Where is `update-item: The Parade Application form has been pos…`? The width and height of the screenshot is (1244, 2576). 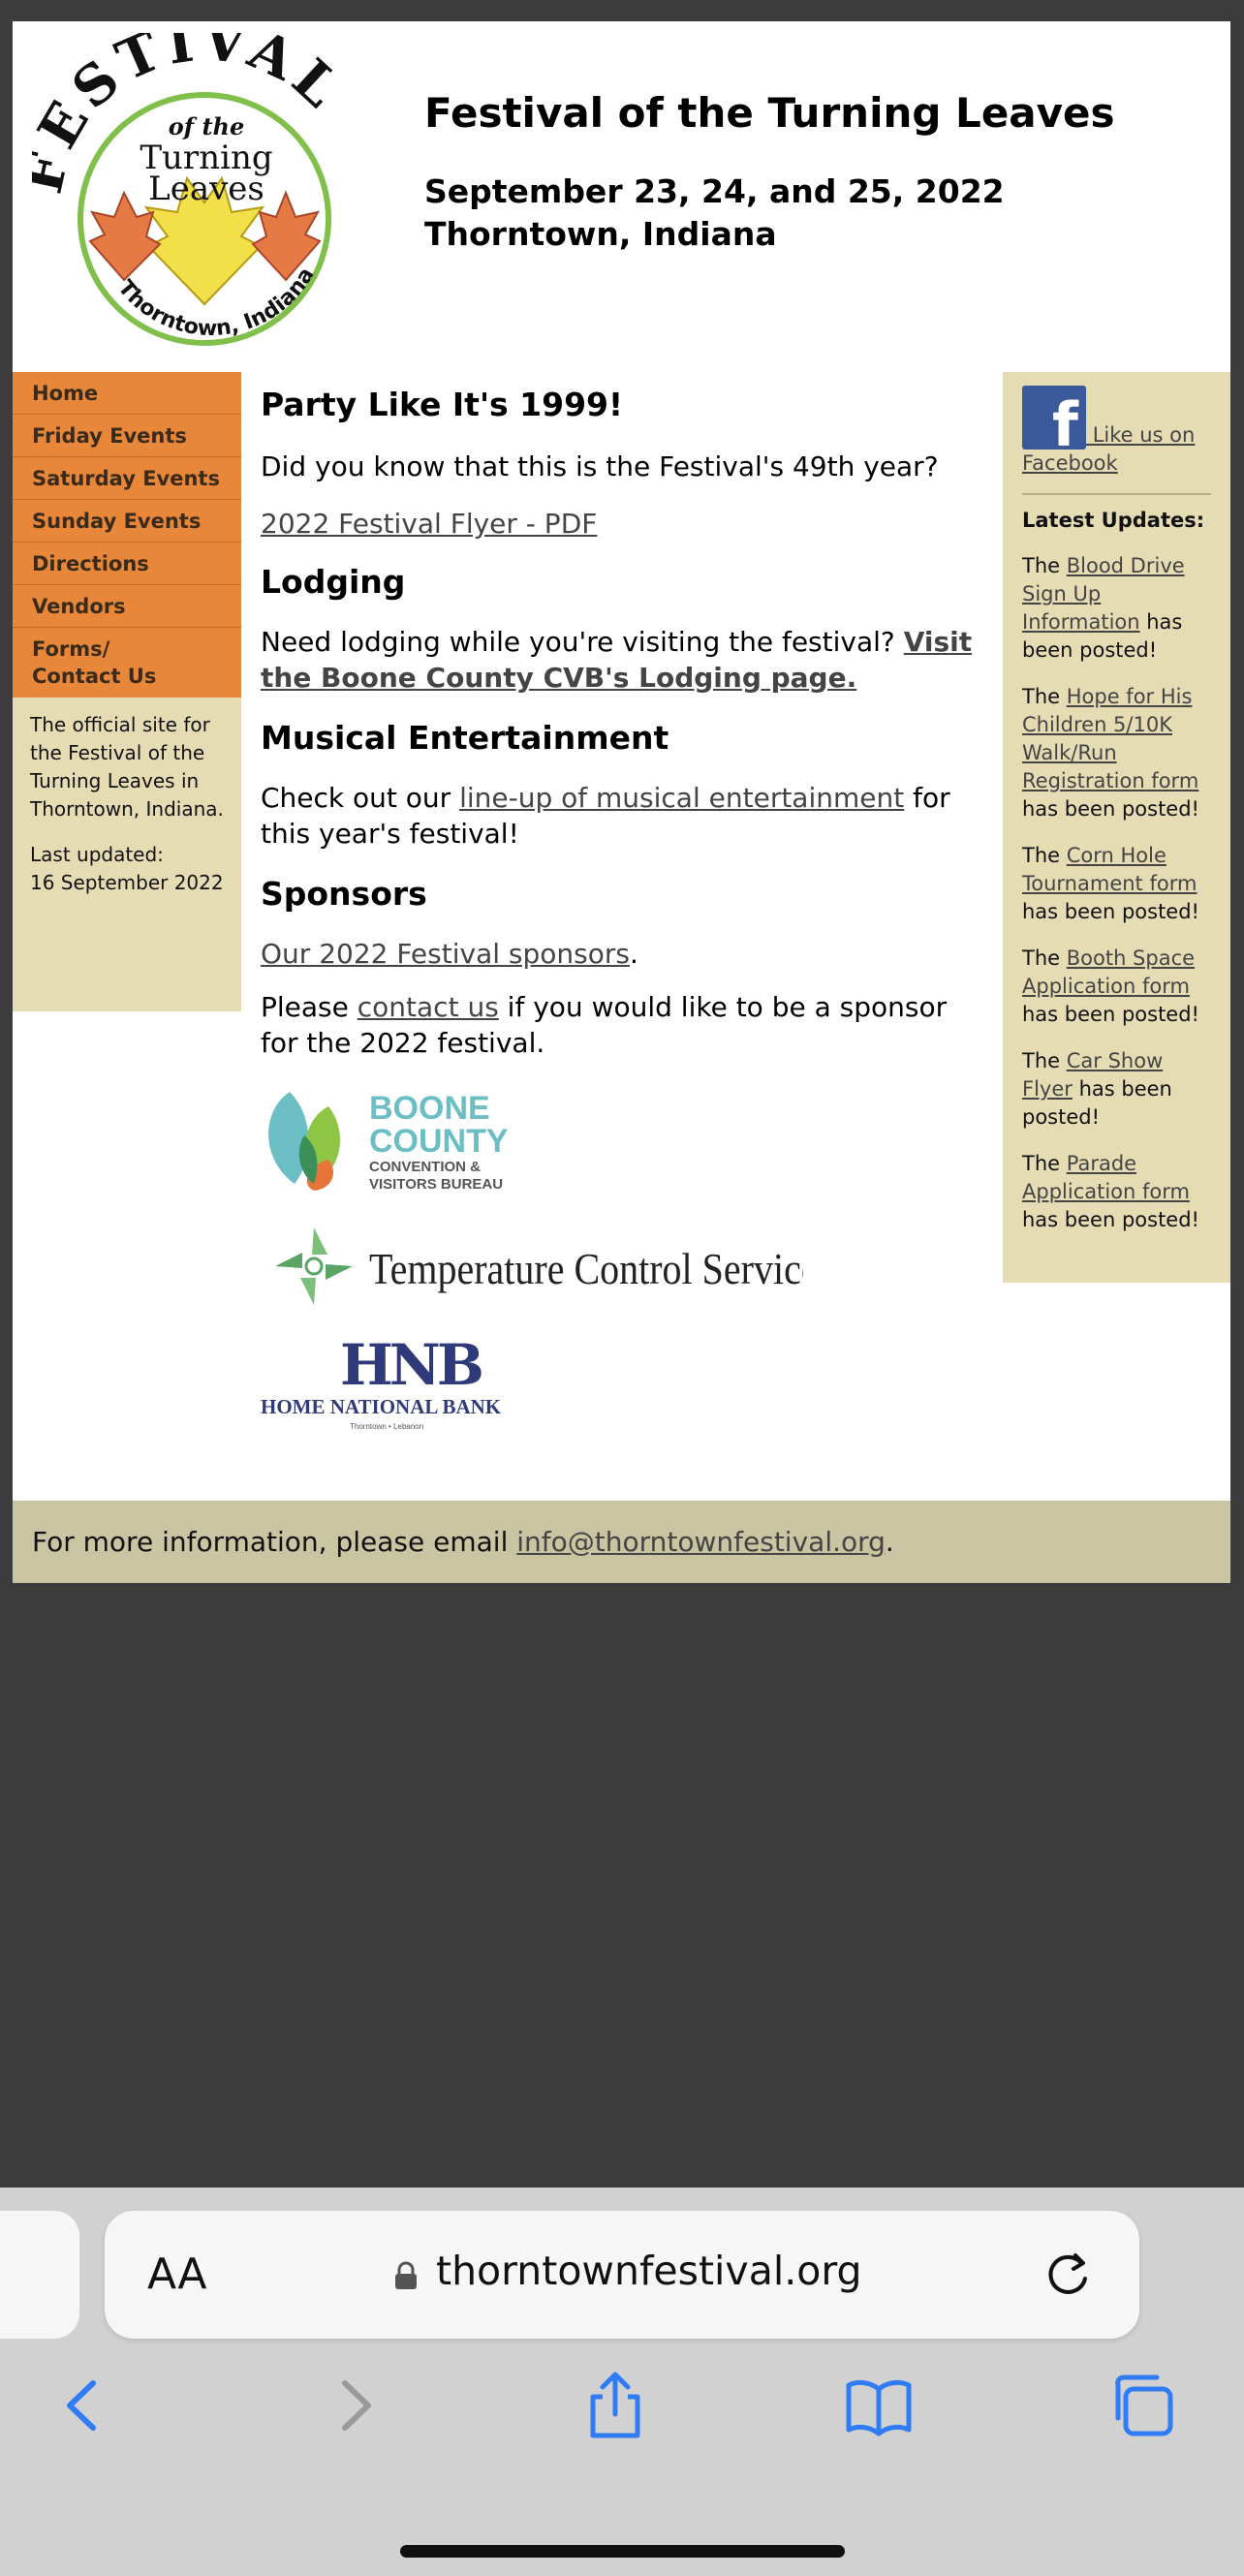 update-item: The Parade Application form has been pos… is located at coordinates (1116, 1192).